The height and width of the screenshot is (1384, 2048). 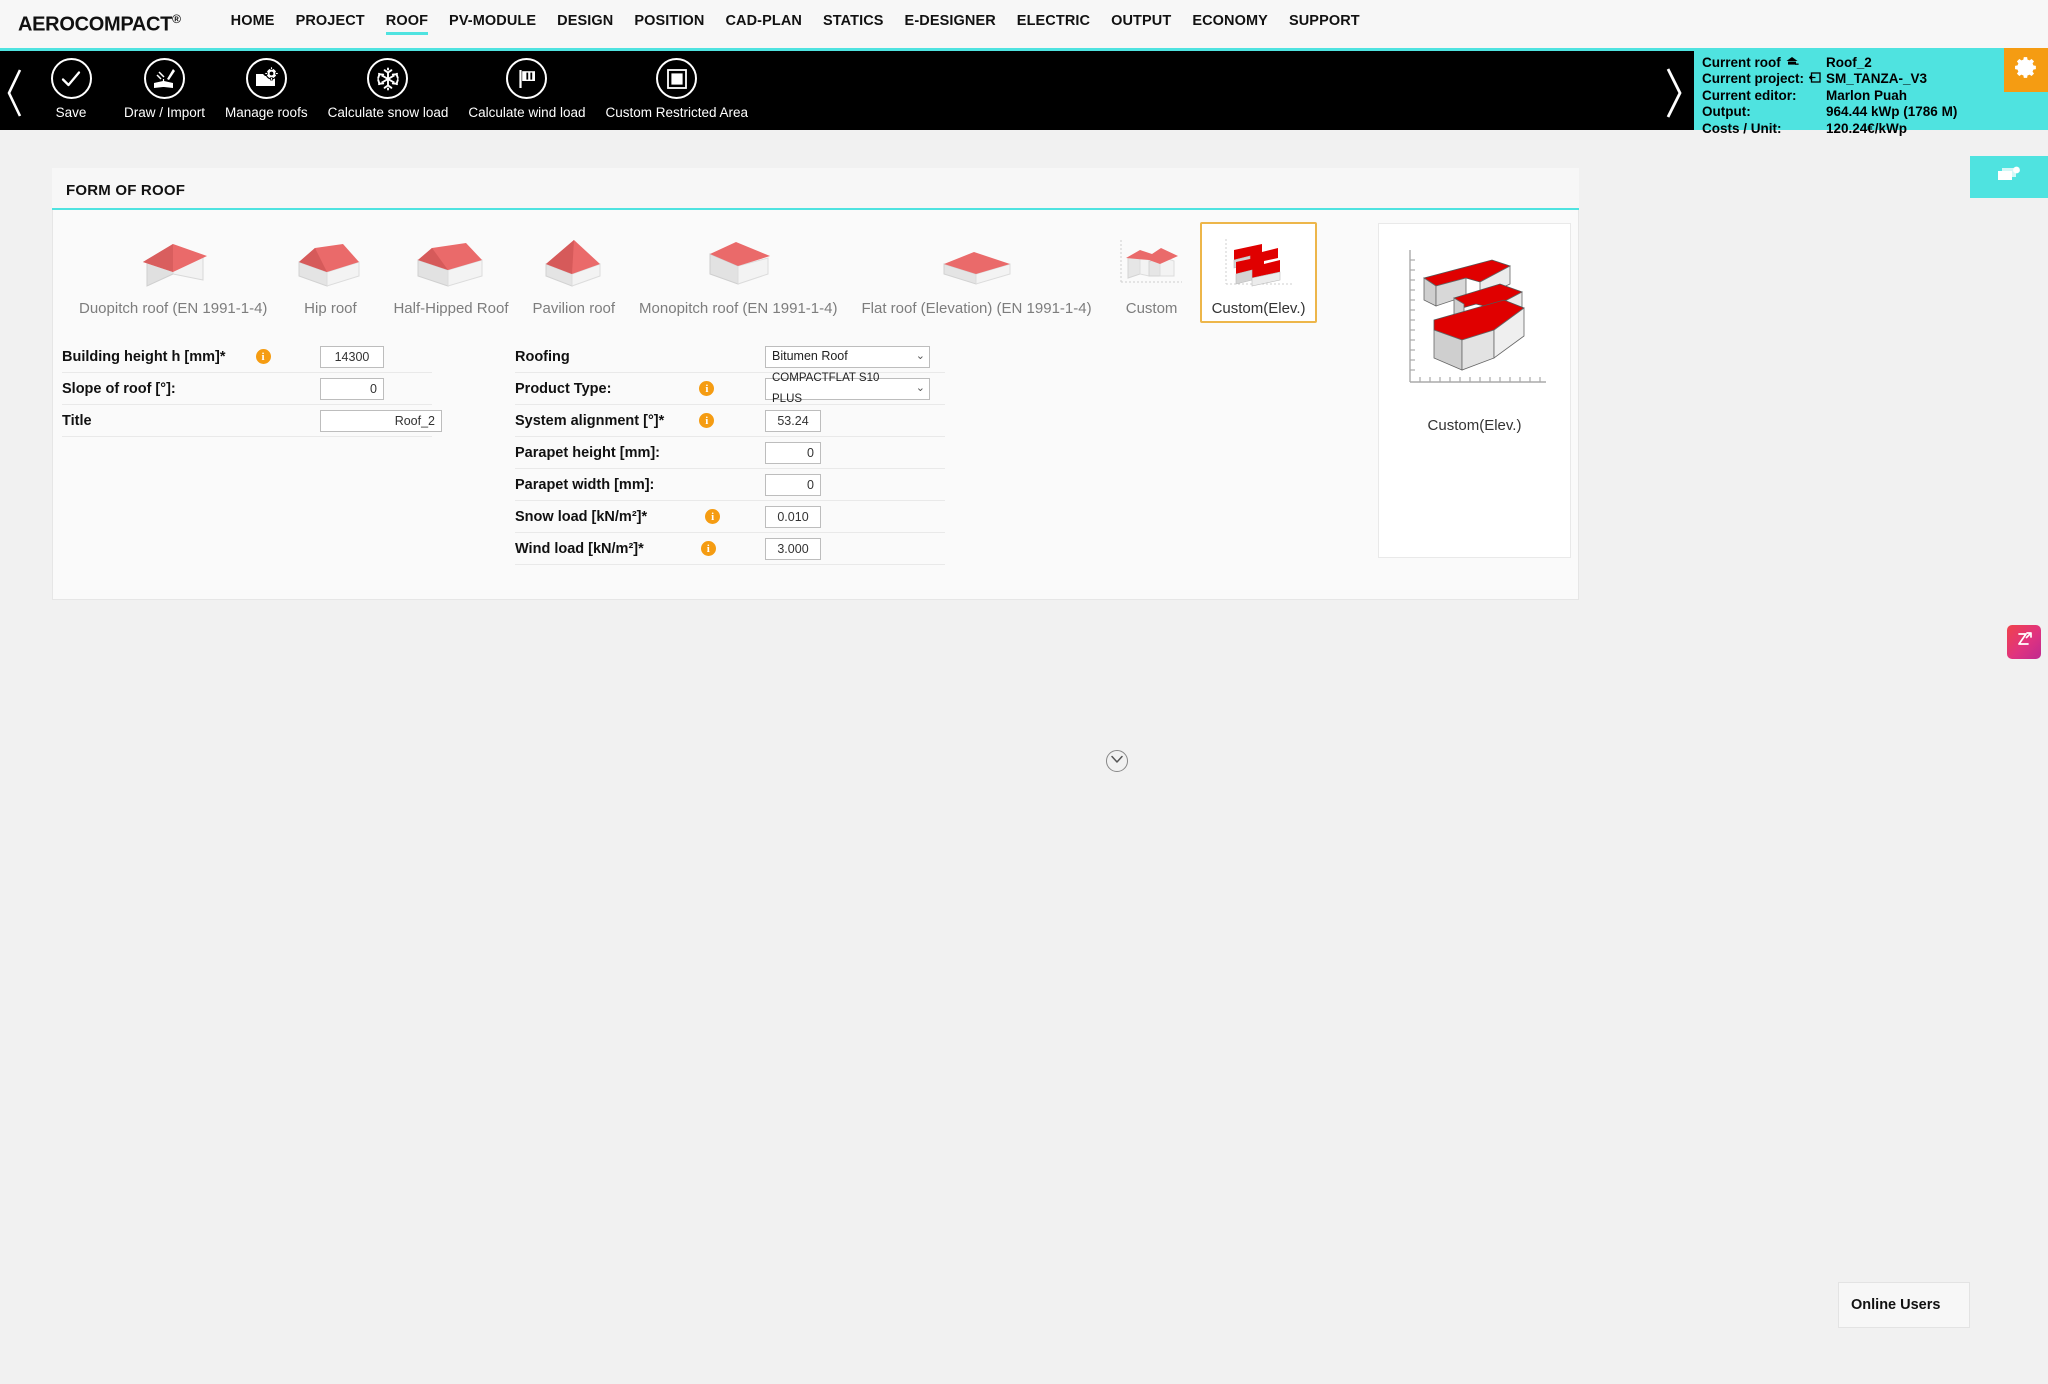 I want to click on field-parapet-height: Parapet height [mm]:, so click(x=730, y=453).